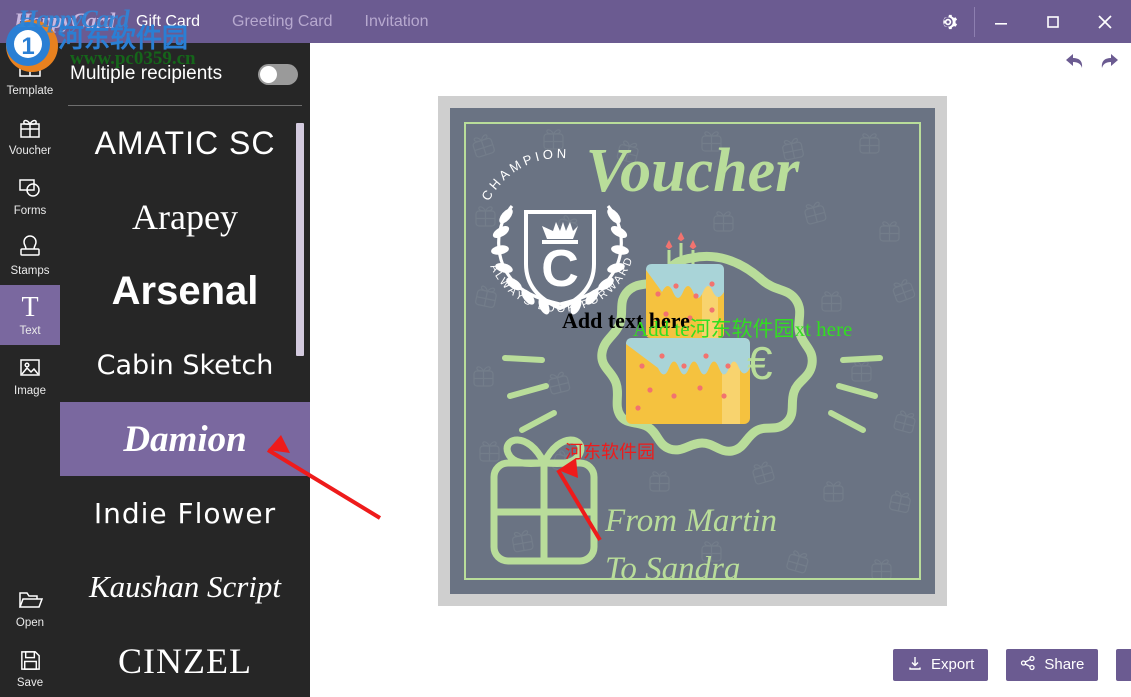 Image resolution: width=1131 pixels, height=697 pixels. Describe the element at coordinates (1028, 665) in the screenshot. I see `share-nodes-icon` at that location.